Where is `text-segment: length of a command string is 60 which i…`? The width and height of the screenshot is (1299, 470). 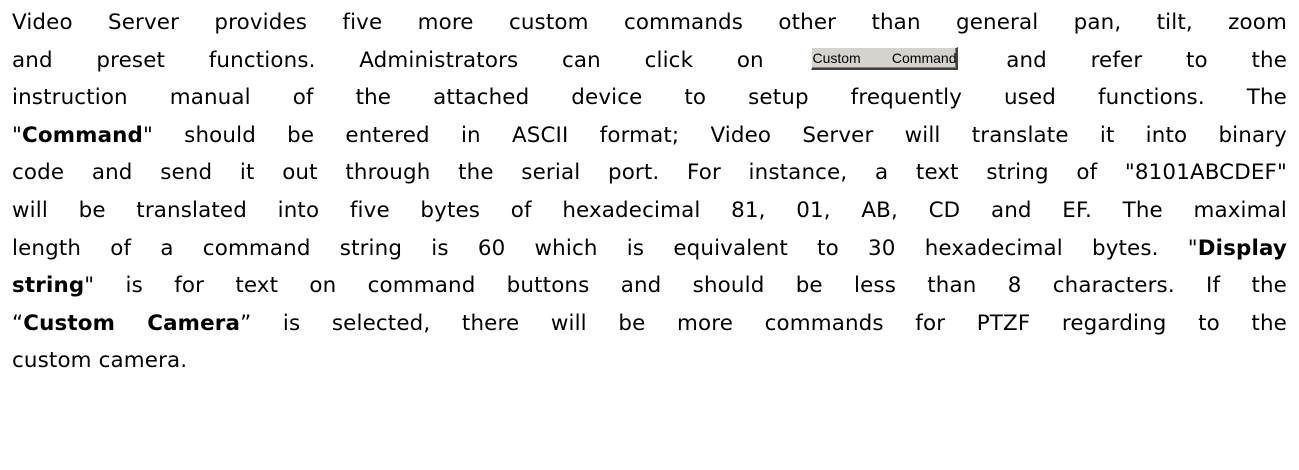 text-segment: length of a command string is 60 which i… is located at coordinates (605, 248).